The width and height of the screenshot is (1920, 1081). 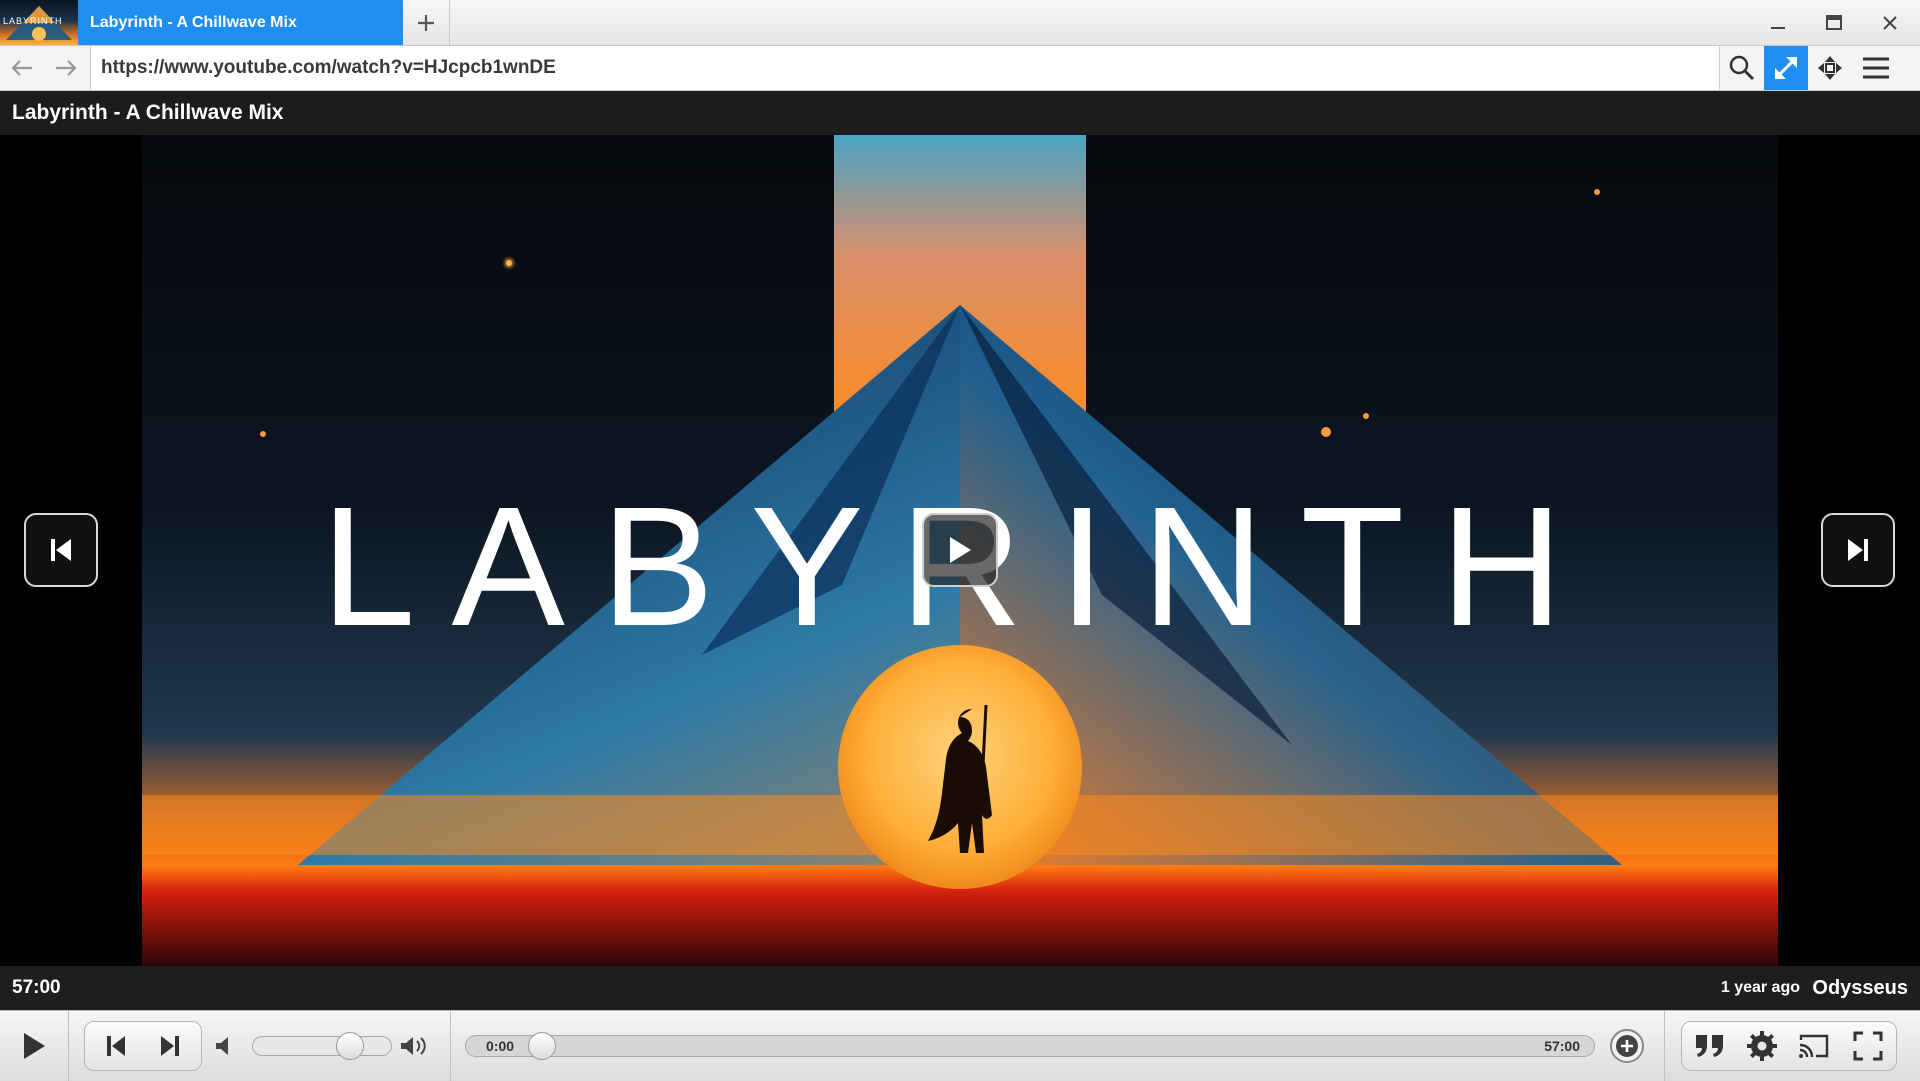 I want to click on move-arrows-icon, so click(x=1830, y=68).